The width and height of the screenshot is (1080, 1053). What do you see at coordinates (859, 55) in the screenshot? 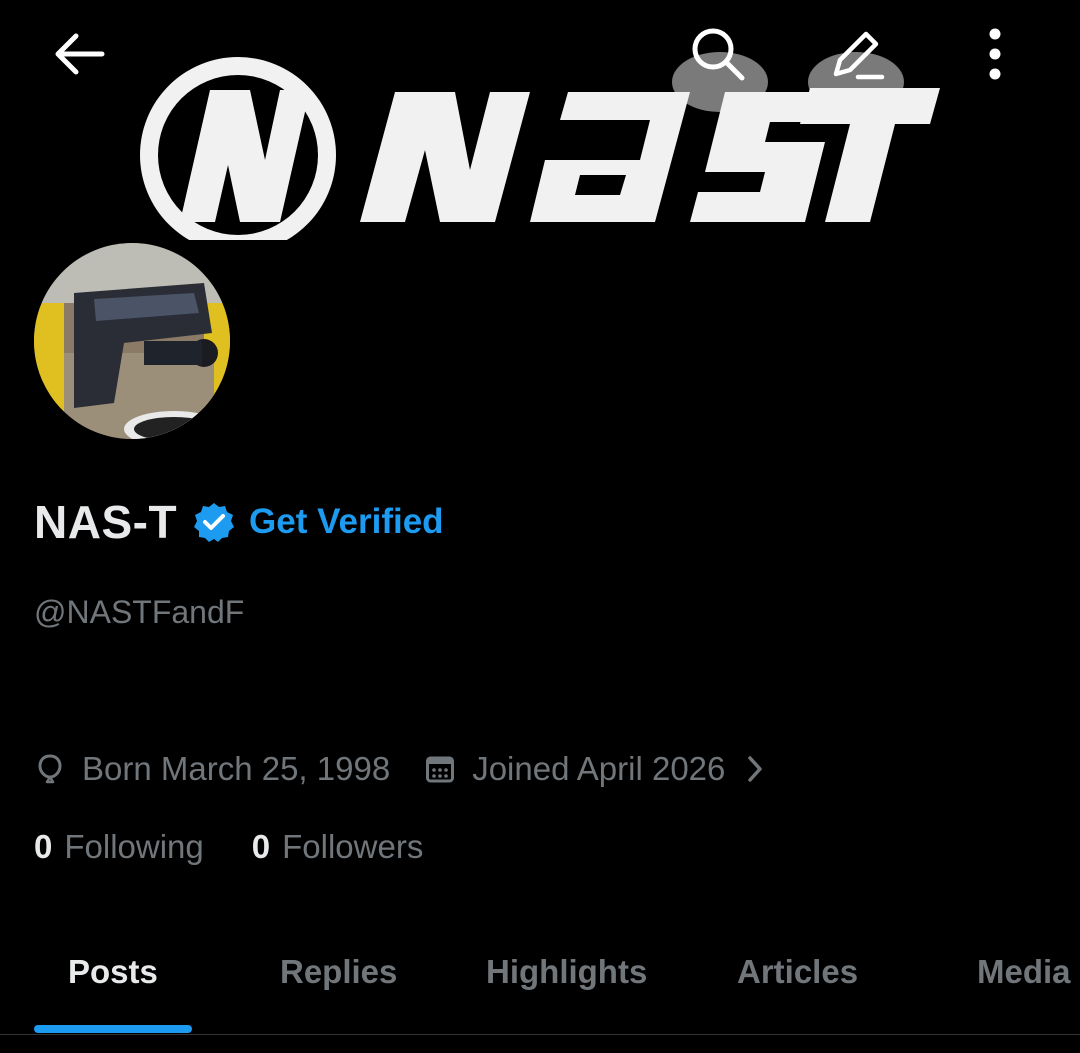
I see `edit-icon` at bounding box center [859, 55].